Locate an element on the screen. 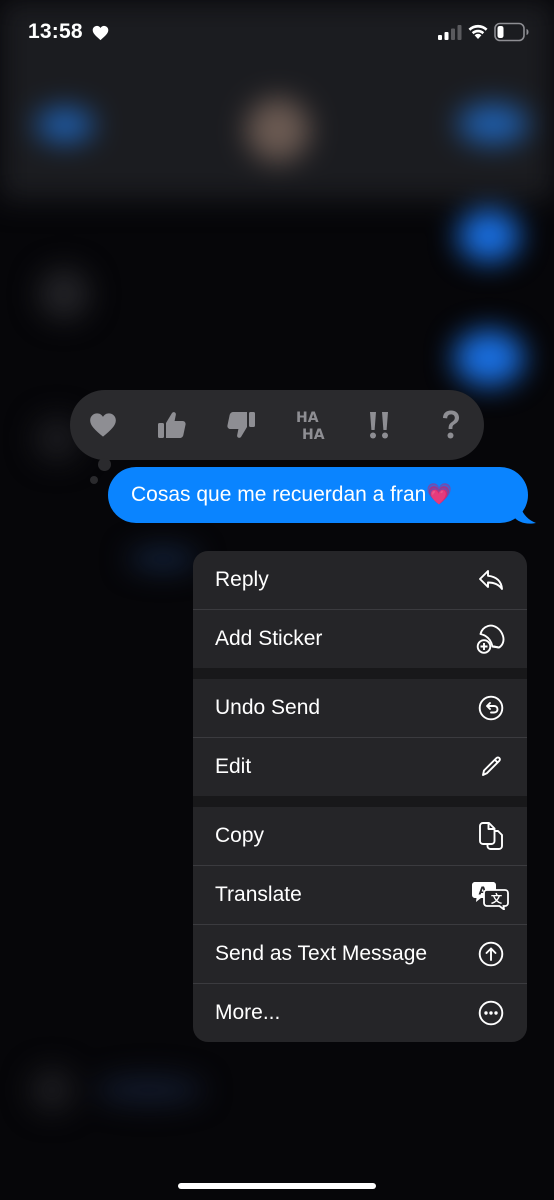  blurred-back-button is located at coordinates (65, 125).